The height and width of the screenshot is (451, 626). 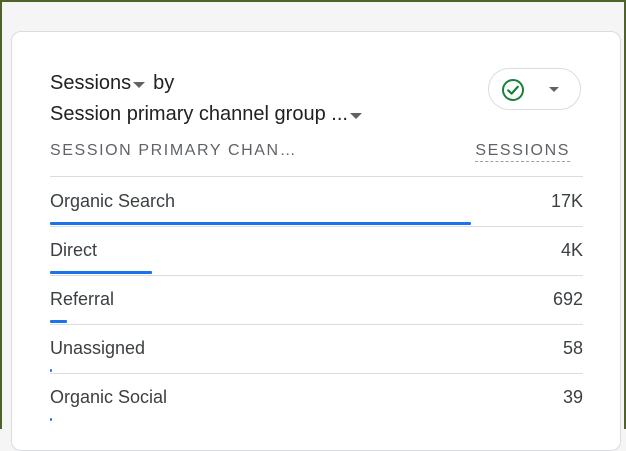 I want to click on table-row: Unassigned 58, so click(x=316, y=348).